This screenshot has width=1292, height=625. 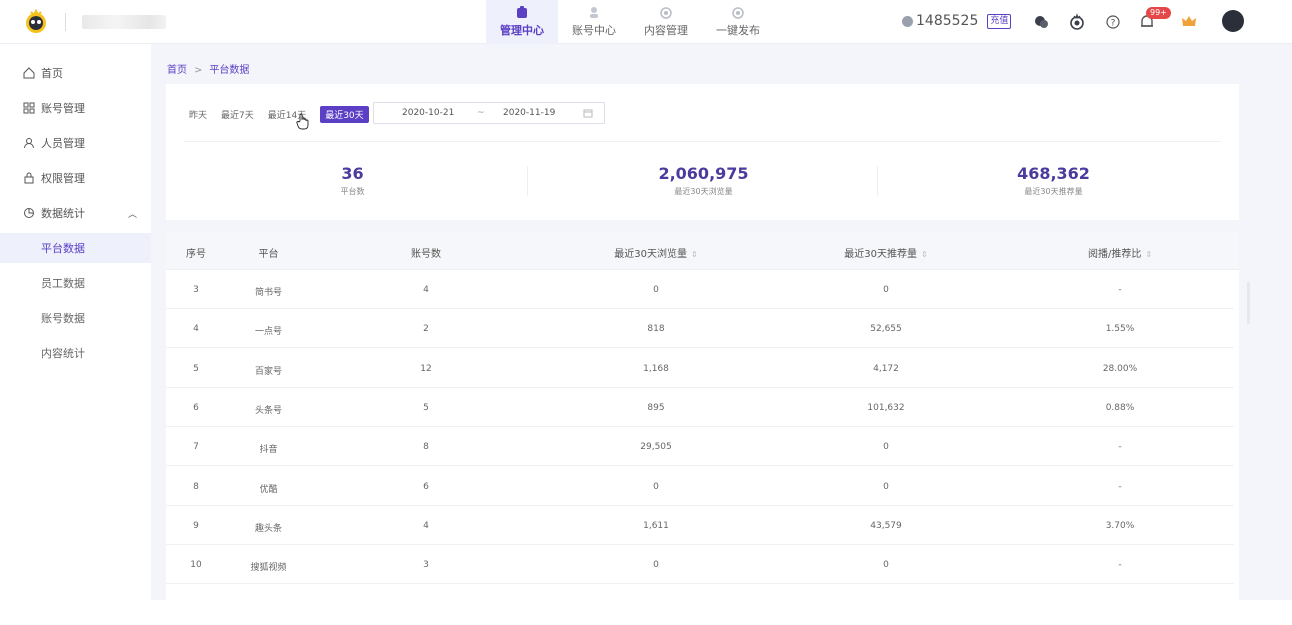 What do you see at coordinates (886, 290) in the screenshot?
I see `cell-recommendations: 0` at bounding box center [886, 290].